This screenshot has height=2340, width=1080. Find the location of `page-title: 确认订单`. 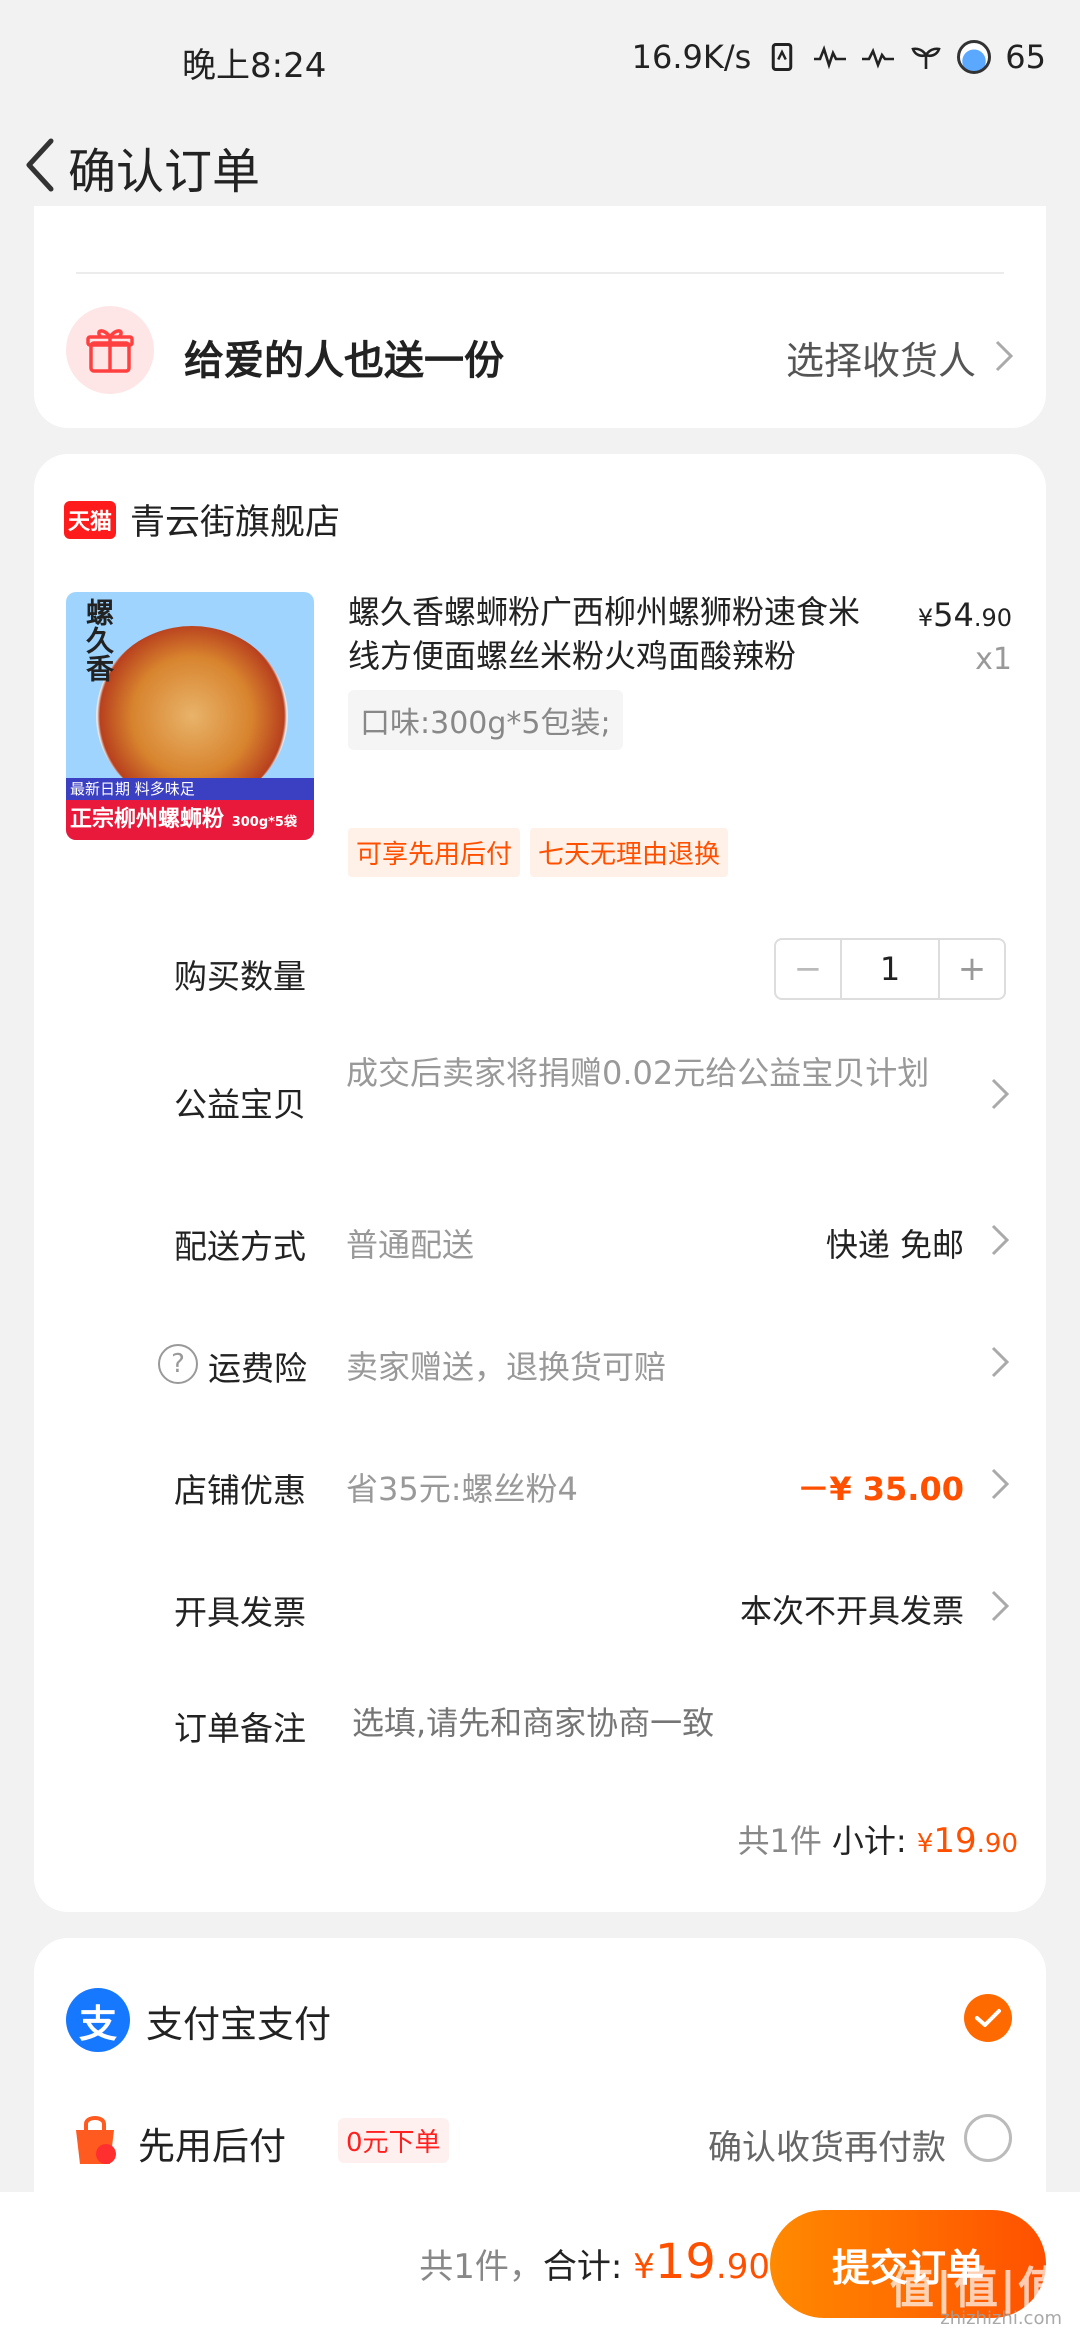

page-title: 确认订单 is located at coordinates (164, 172).